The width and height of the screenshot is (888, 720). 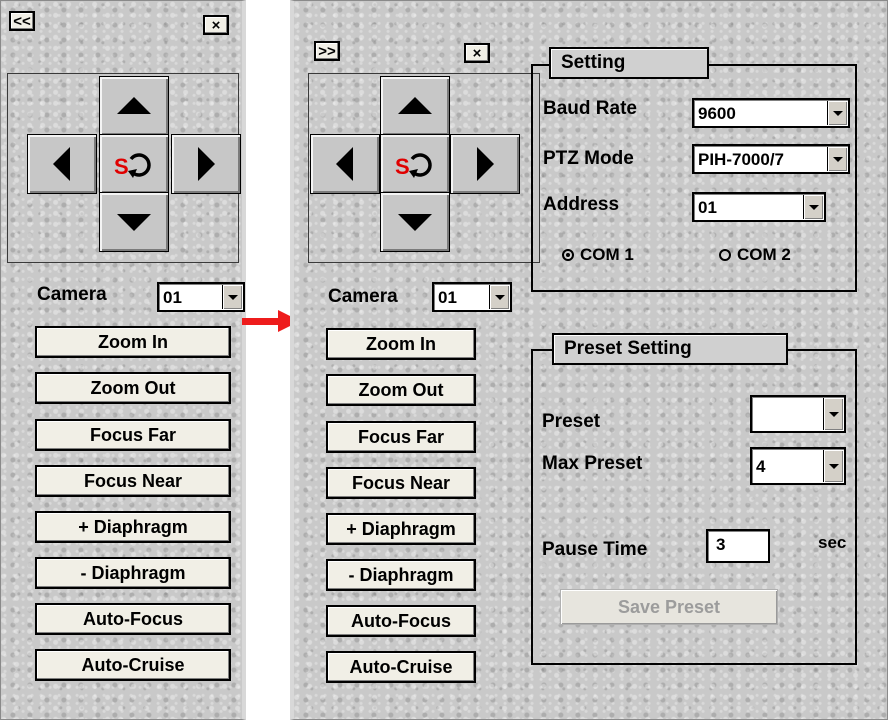 I want to click on pause-time-unit: sec, so click(x=832, y=542).